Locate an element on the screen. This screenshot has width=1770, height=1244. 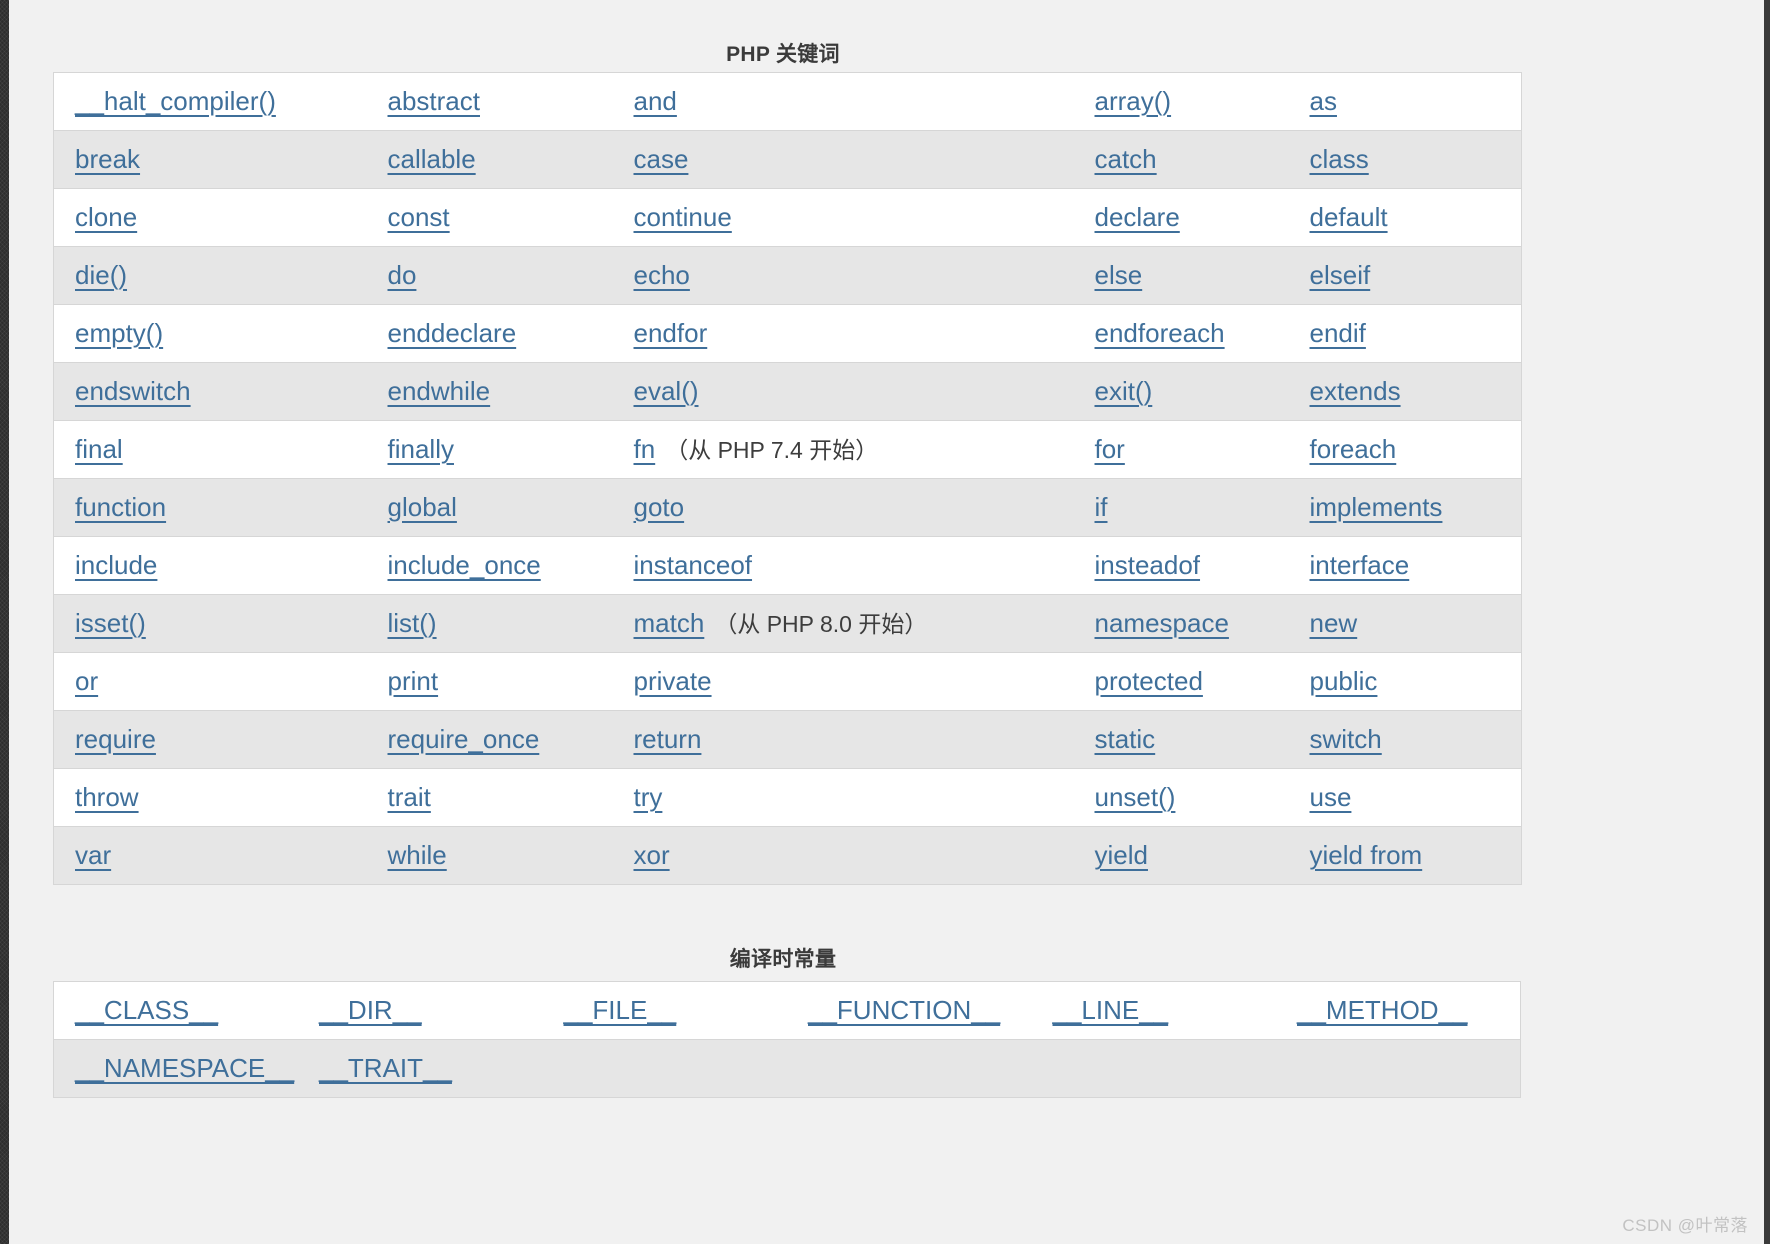
keyword-link: isset() is located at coordinates (110, 623).